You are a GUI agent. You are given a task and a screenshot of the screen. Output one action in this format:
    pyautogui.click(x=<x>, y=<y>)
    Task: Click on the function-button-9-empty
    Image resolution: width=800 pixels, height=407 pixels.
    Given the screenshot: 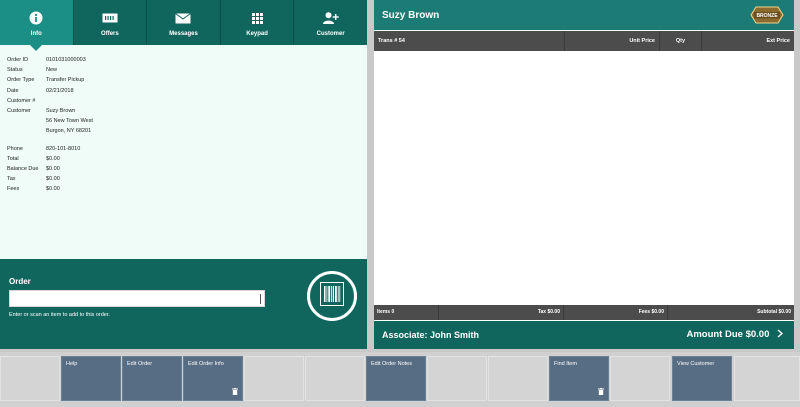 What is the action you would take?
    pyautogui.click(x=518, y=378)
    